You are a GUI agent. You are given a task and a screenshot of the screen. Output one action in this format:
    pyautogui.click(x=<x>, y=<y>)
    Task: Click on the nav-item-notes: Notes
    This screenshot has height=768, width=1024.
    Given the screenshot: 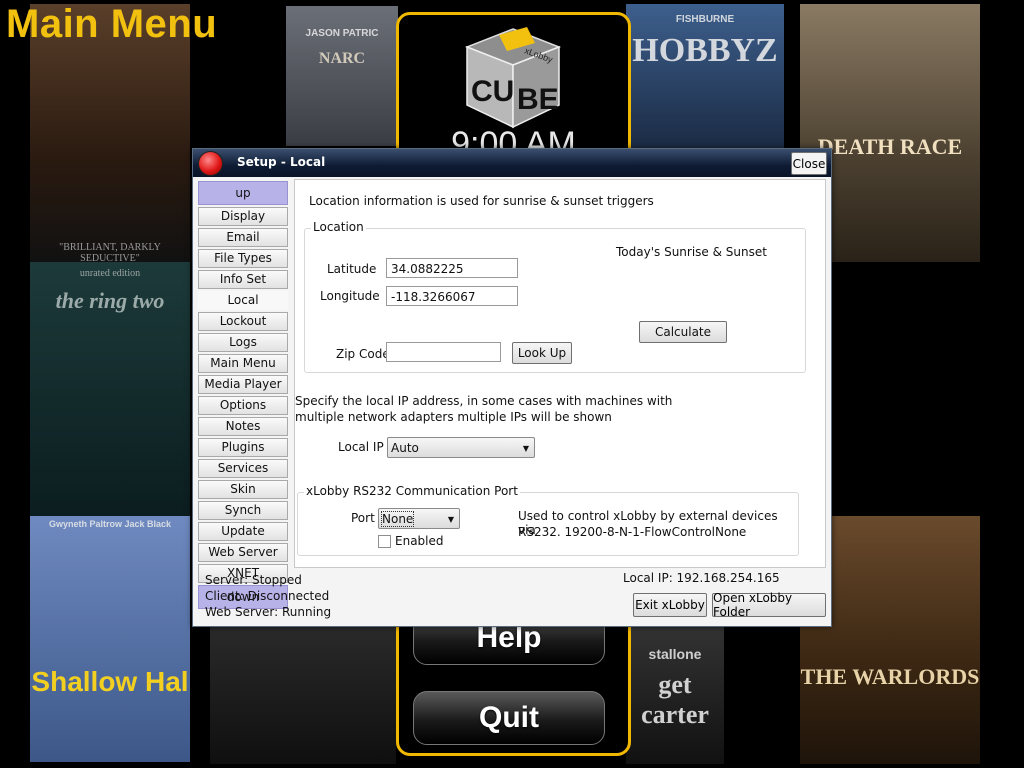 What is the action you would take?
    pyautogui.click(x=243, y=426)
    